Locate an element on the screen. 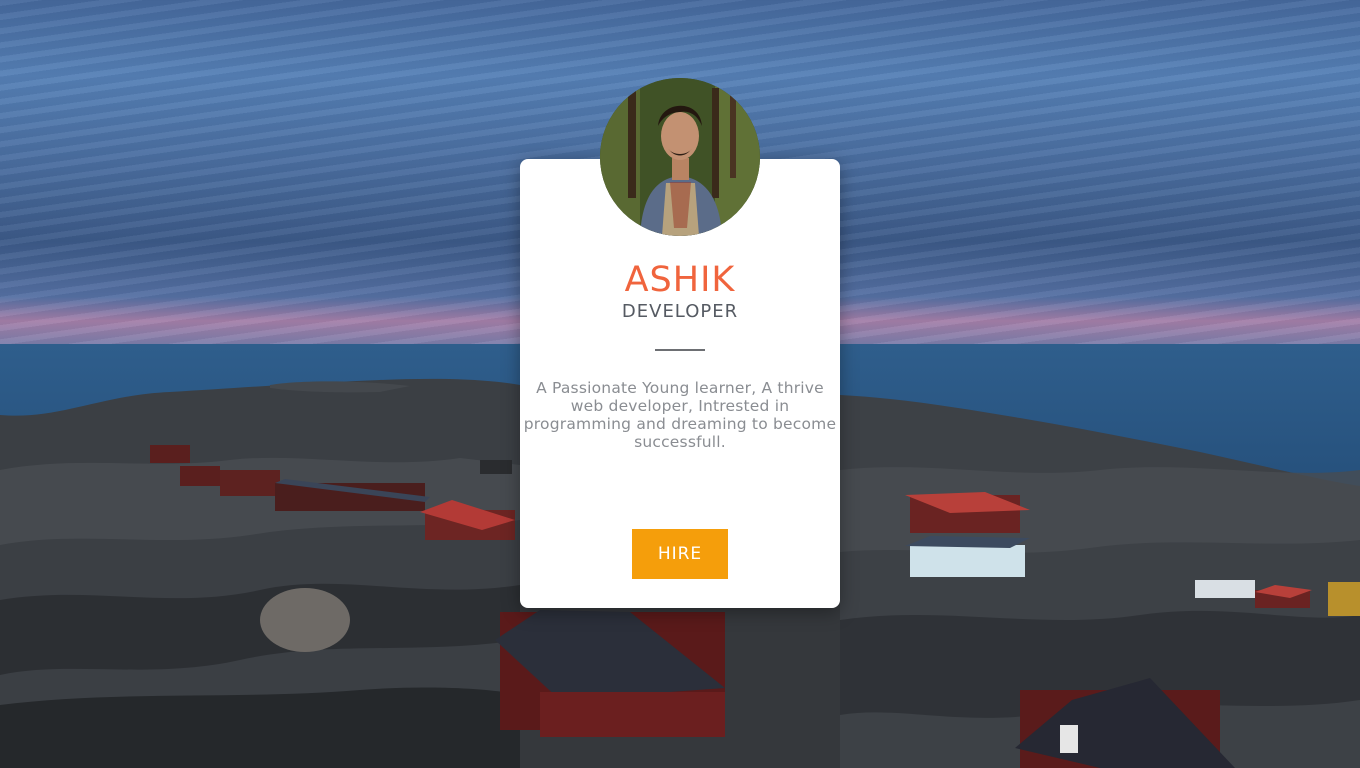 This screenshot has width=1360, height=768. divider is located at coordinates (680, 350).